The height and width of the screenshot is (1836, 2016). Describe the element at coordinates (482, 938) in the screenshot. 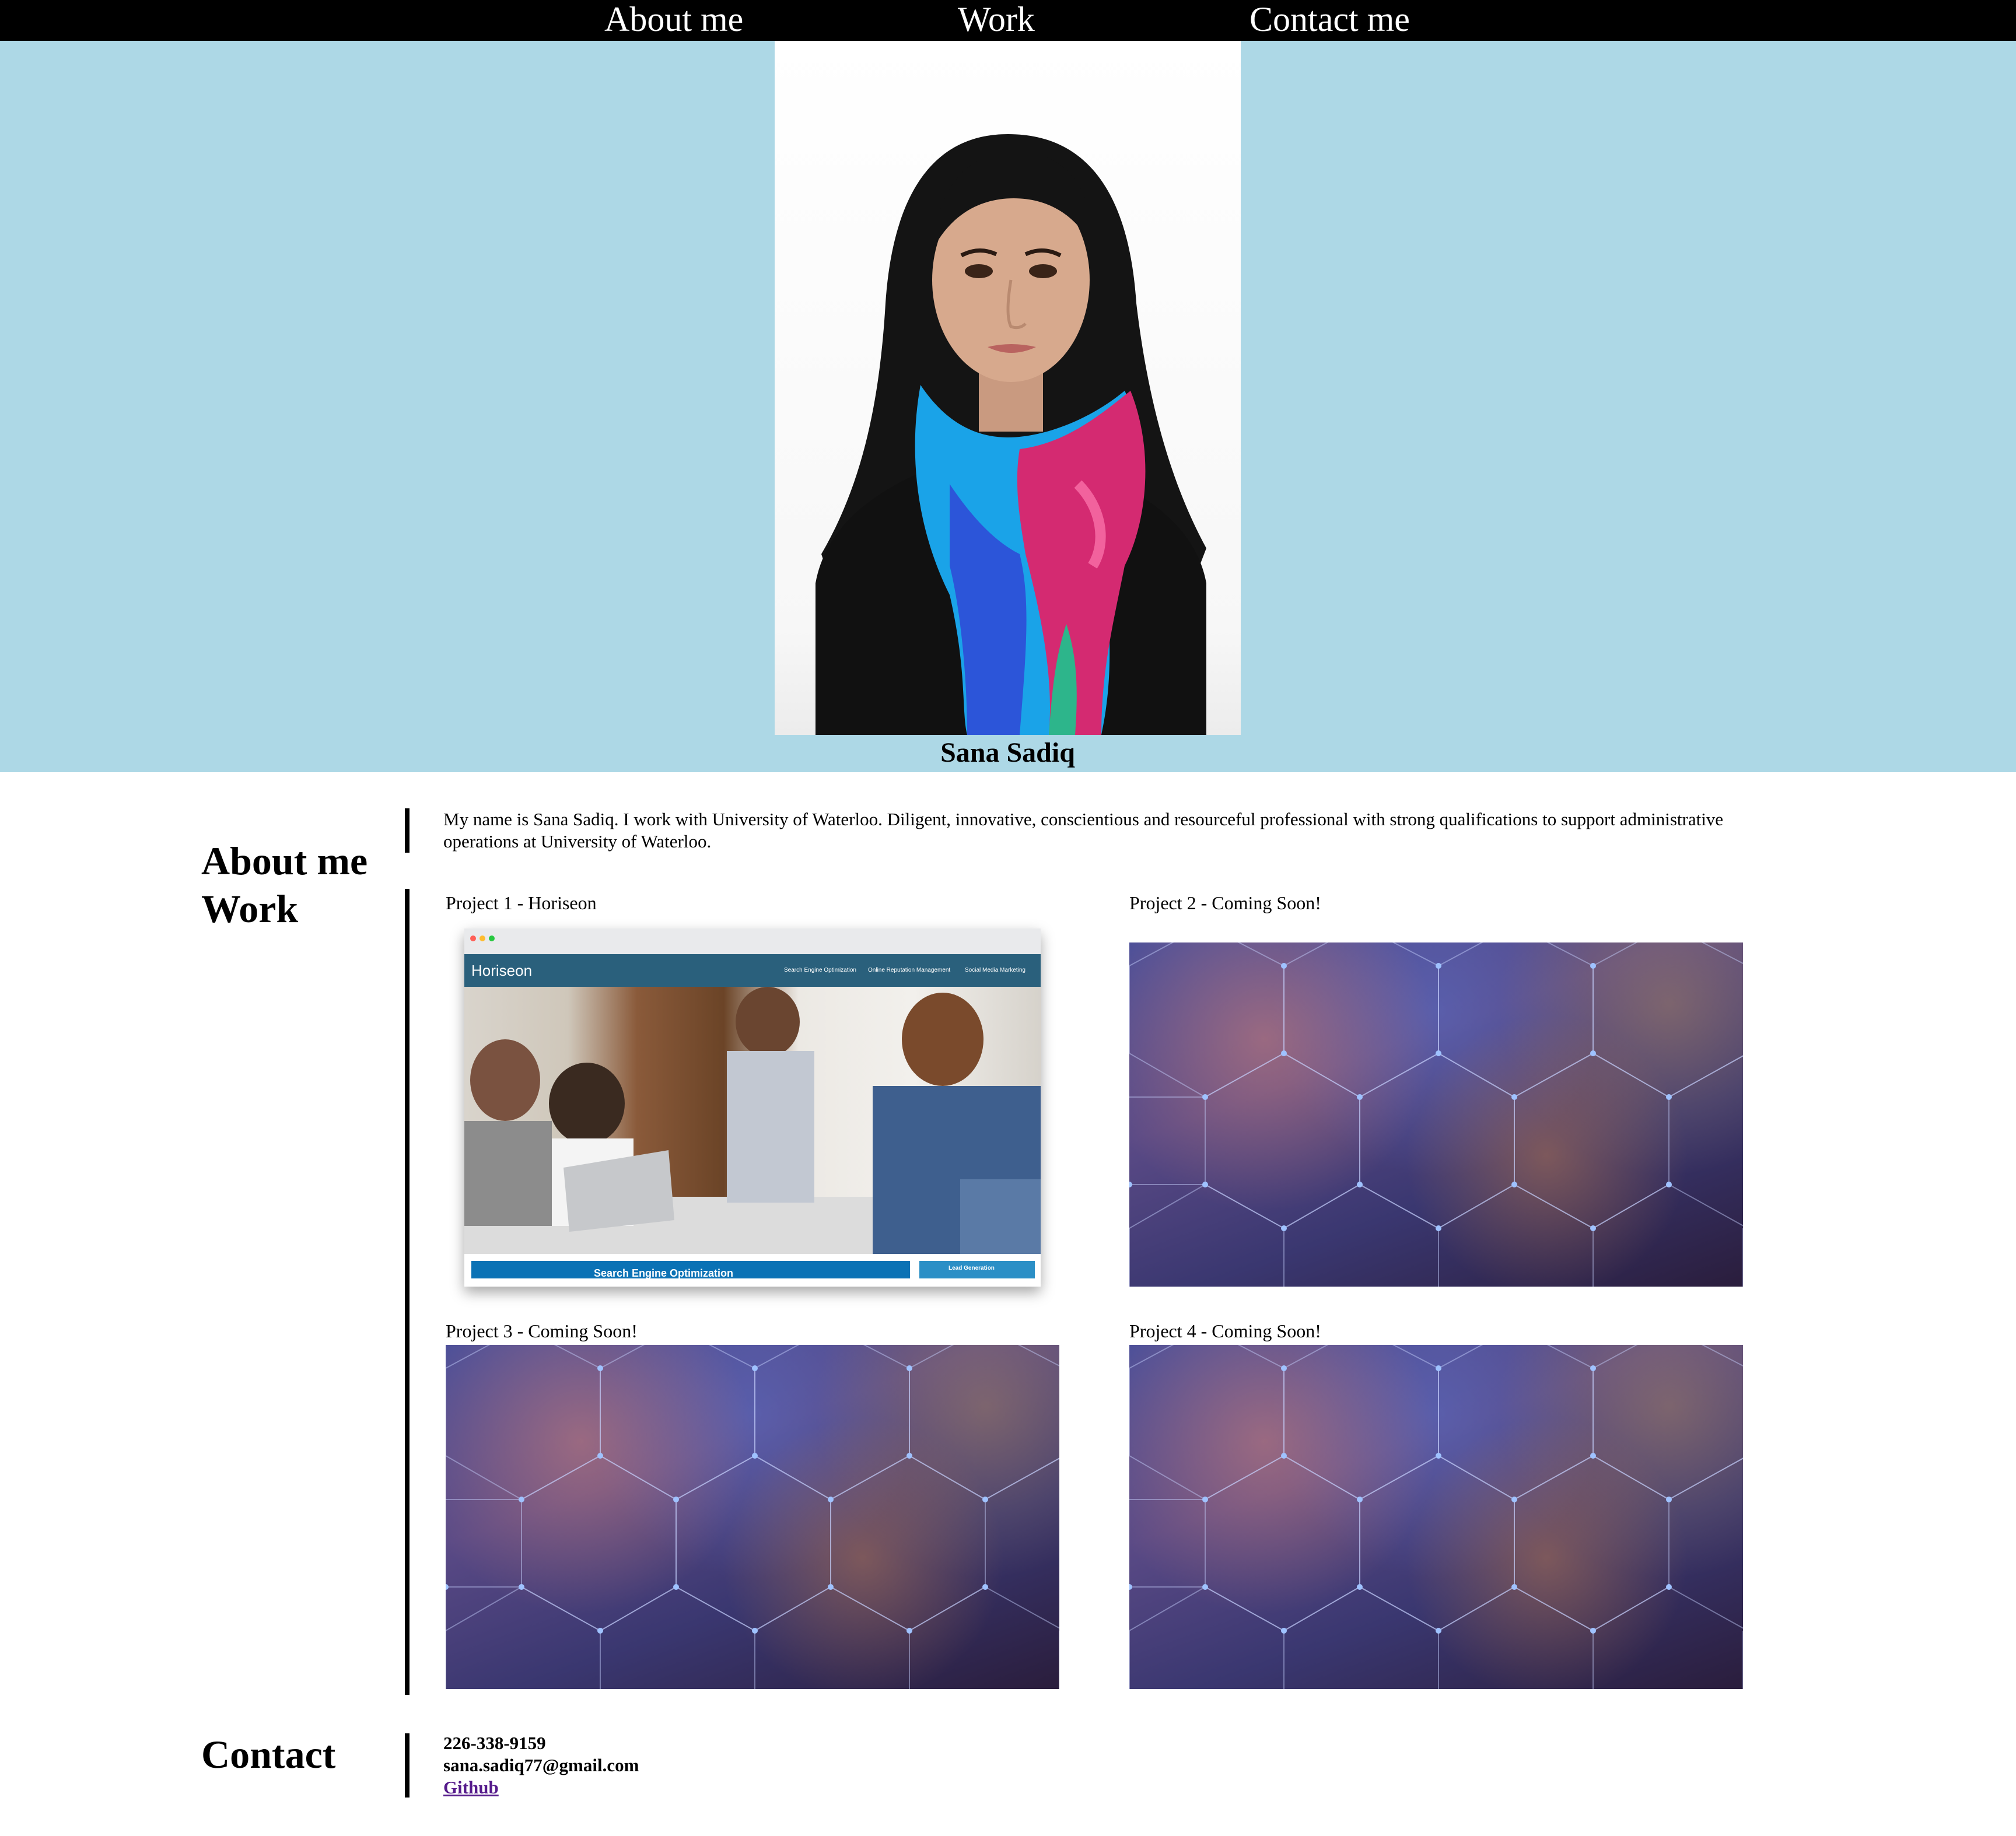

I see `minimize-dot-icon` at that location.